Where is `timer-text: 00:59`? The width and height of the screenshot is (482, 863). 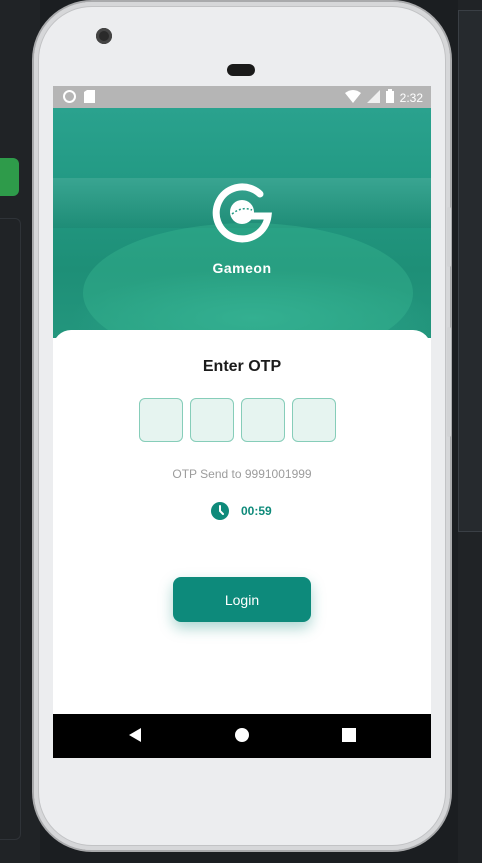
timer-text: 00:59 is located at coordinates (256, 511).